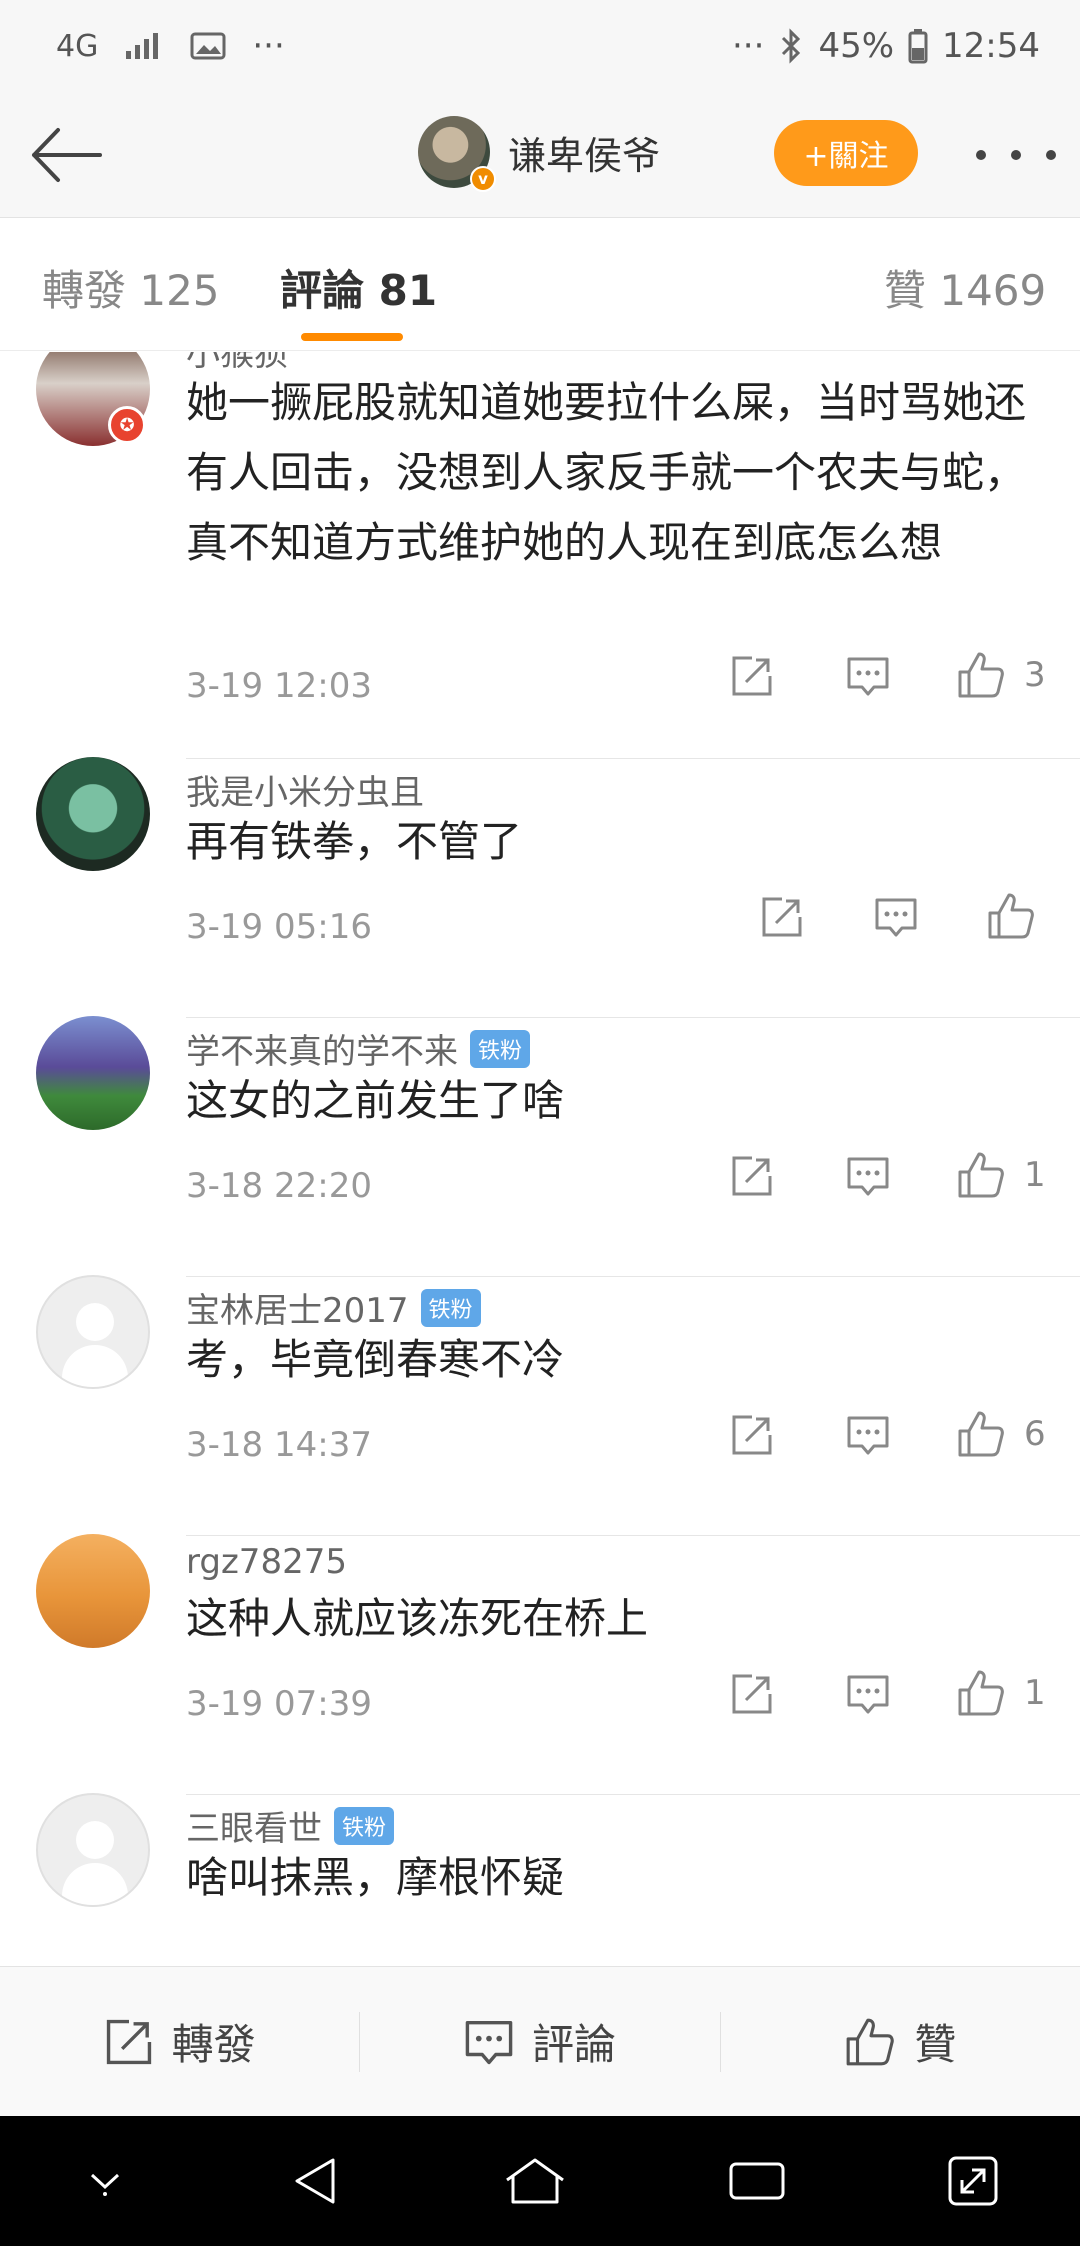 This screenshot has width=1080, height=2246. What do you see at coordinates (856, 46) in the screenshot?
I see `battery-percent: 45%` at bounding box center [856, 46].